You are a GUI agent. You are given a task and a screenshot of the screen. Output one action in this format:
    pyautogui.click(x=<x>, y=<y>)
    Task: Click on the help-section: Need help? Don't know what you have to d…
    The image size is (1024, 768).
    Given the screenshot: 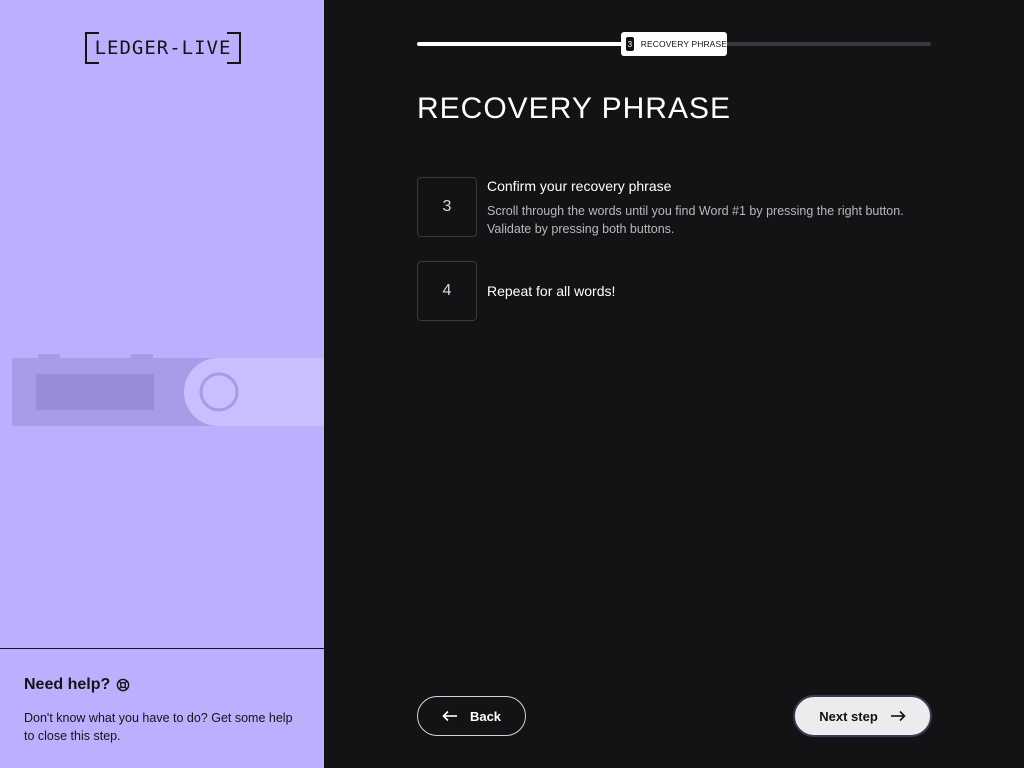 What is the action you would take?
    pyautogui.click(x=162, y=708)
    